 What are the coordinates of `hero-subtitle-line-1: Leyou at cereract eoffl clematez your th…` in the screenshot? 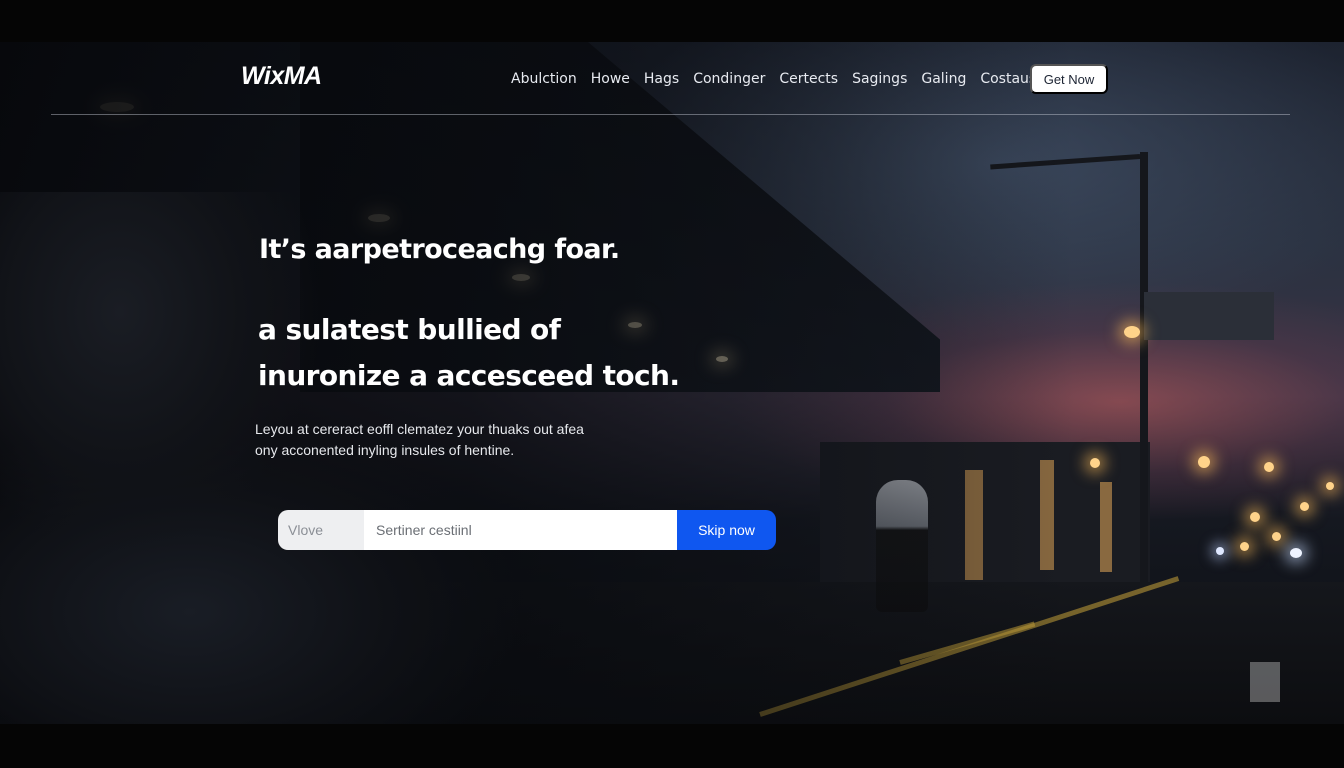 It's located at (419, 429).